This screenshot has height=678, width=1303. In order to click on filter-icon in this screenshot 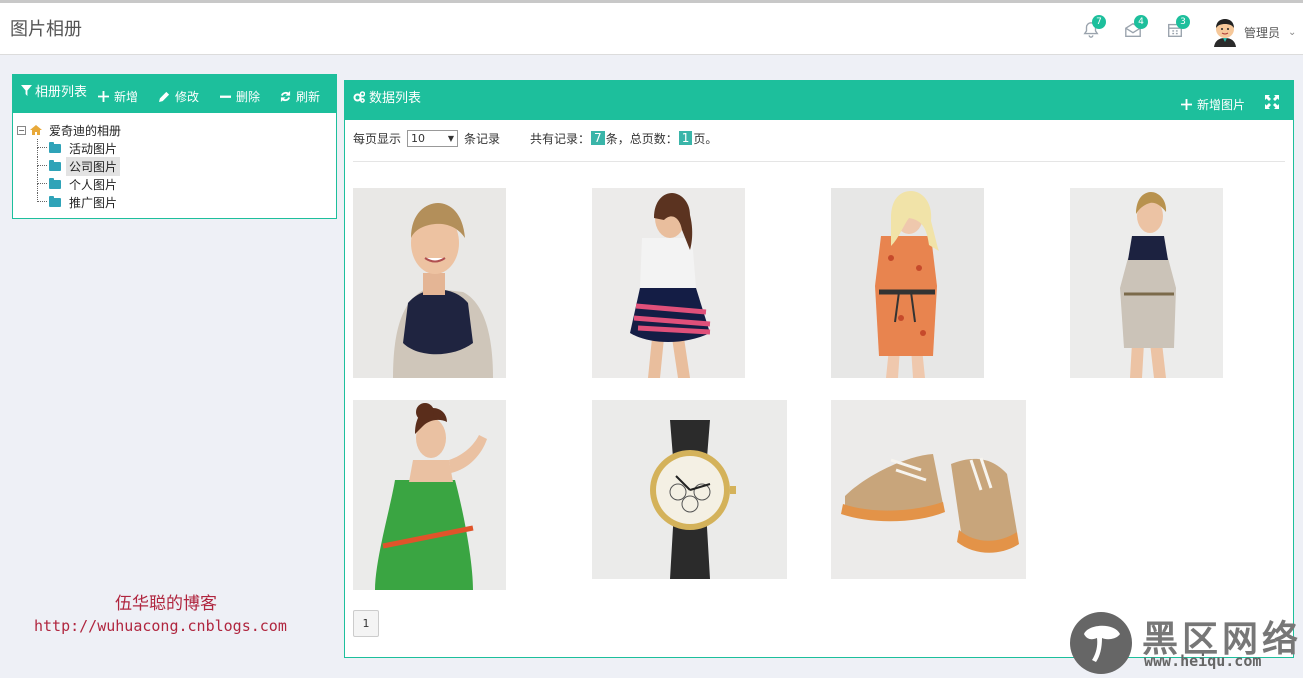, I will do `click(26, 90)`.